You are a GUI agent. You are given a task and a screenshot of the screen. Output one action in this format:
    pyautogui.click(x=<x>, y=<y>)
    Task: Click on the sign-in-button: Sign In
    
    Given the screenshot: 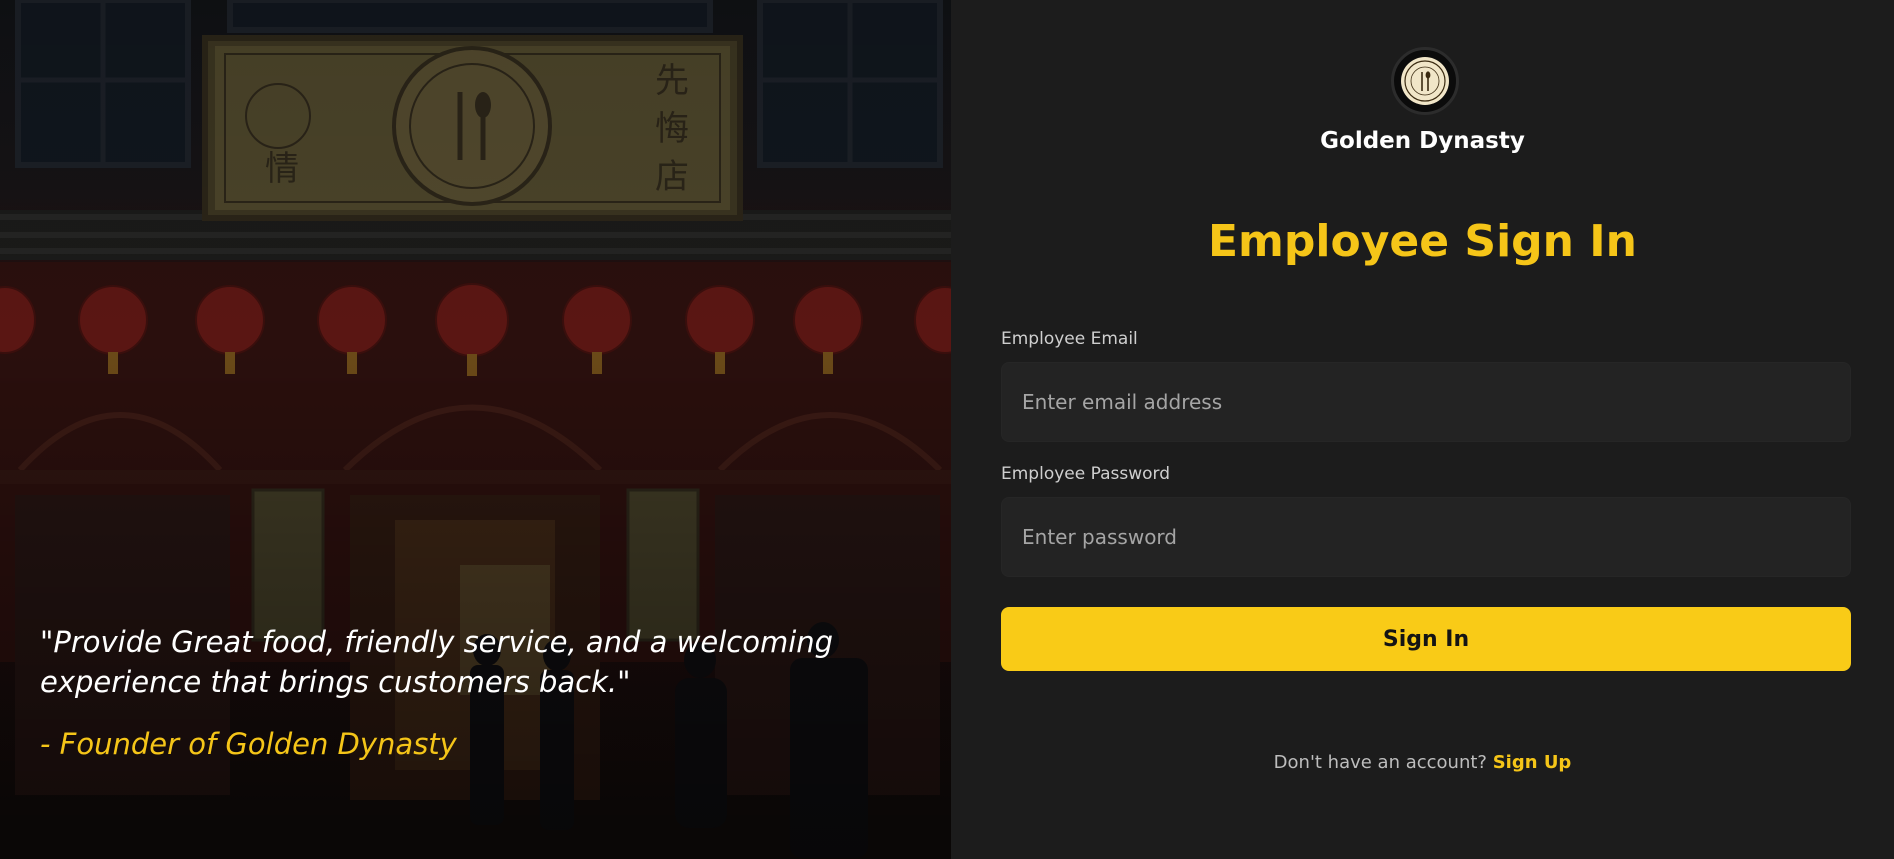 What is the action you would take?
    pyautogui.click(x=1426, y=639)
    